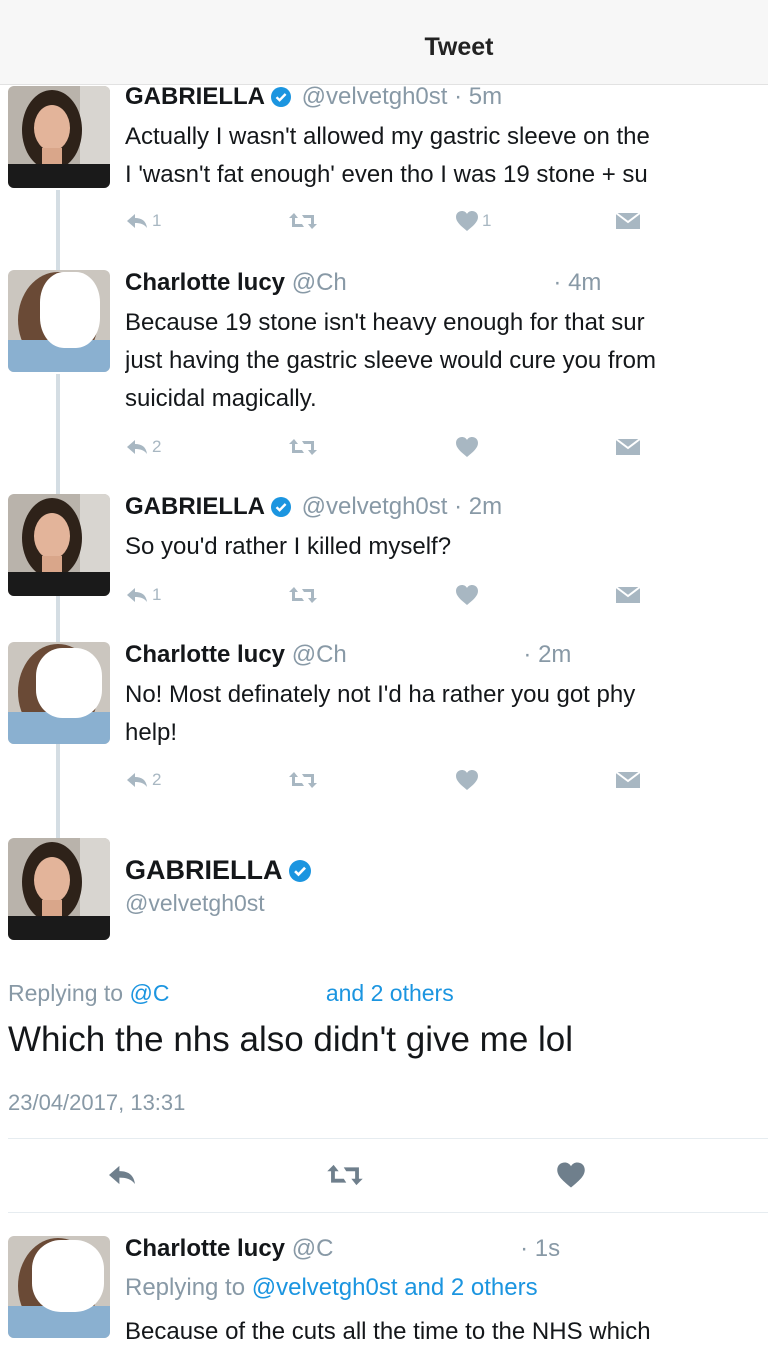  I want to click on tweet-header: GABRIELLA @velvetgh0st · 2m, so click(446, 508).